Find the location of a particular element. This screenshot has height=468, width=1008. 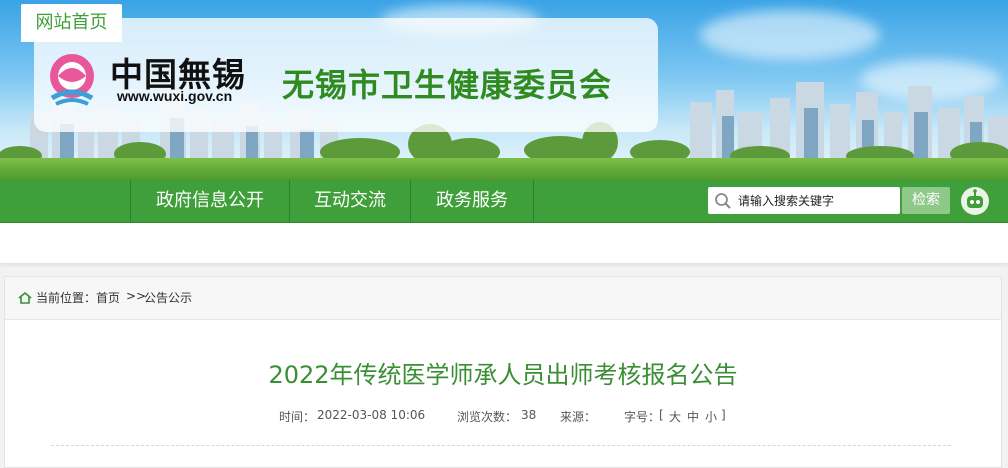

grass-strip is located at coordinates (504, 169).